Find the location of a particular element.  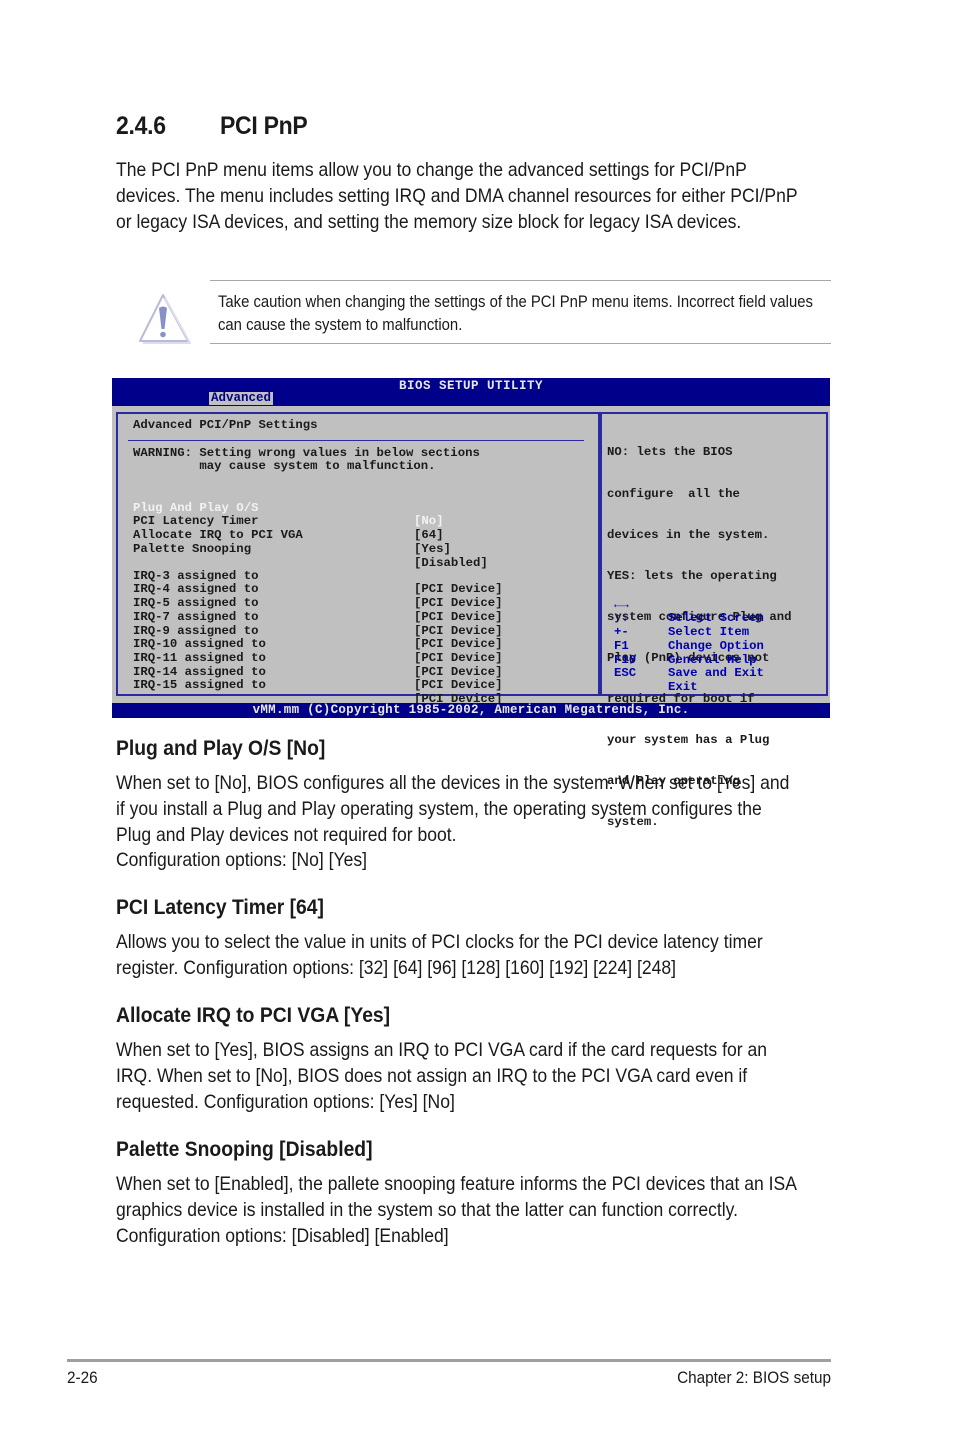

section-heading: 2.4.6 PCI PnP is located at coordinates (212, 126).